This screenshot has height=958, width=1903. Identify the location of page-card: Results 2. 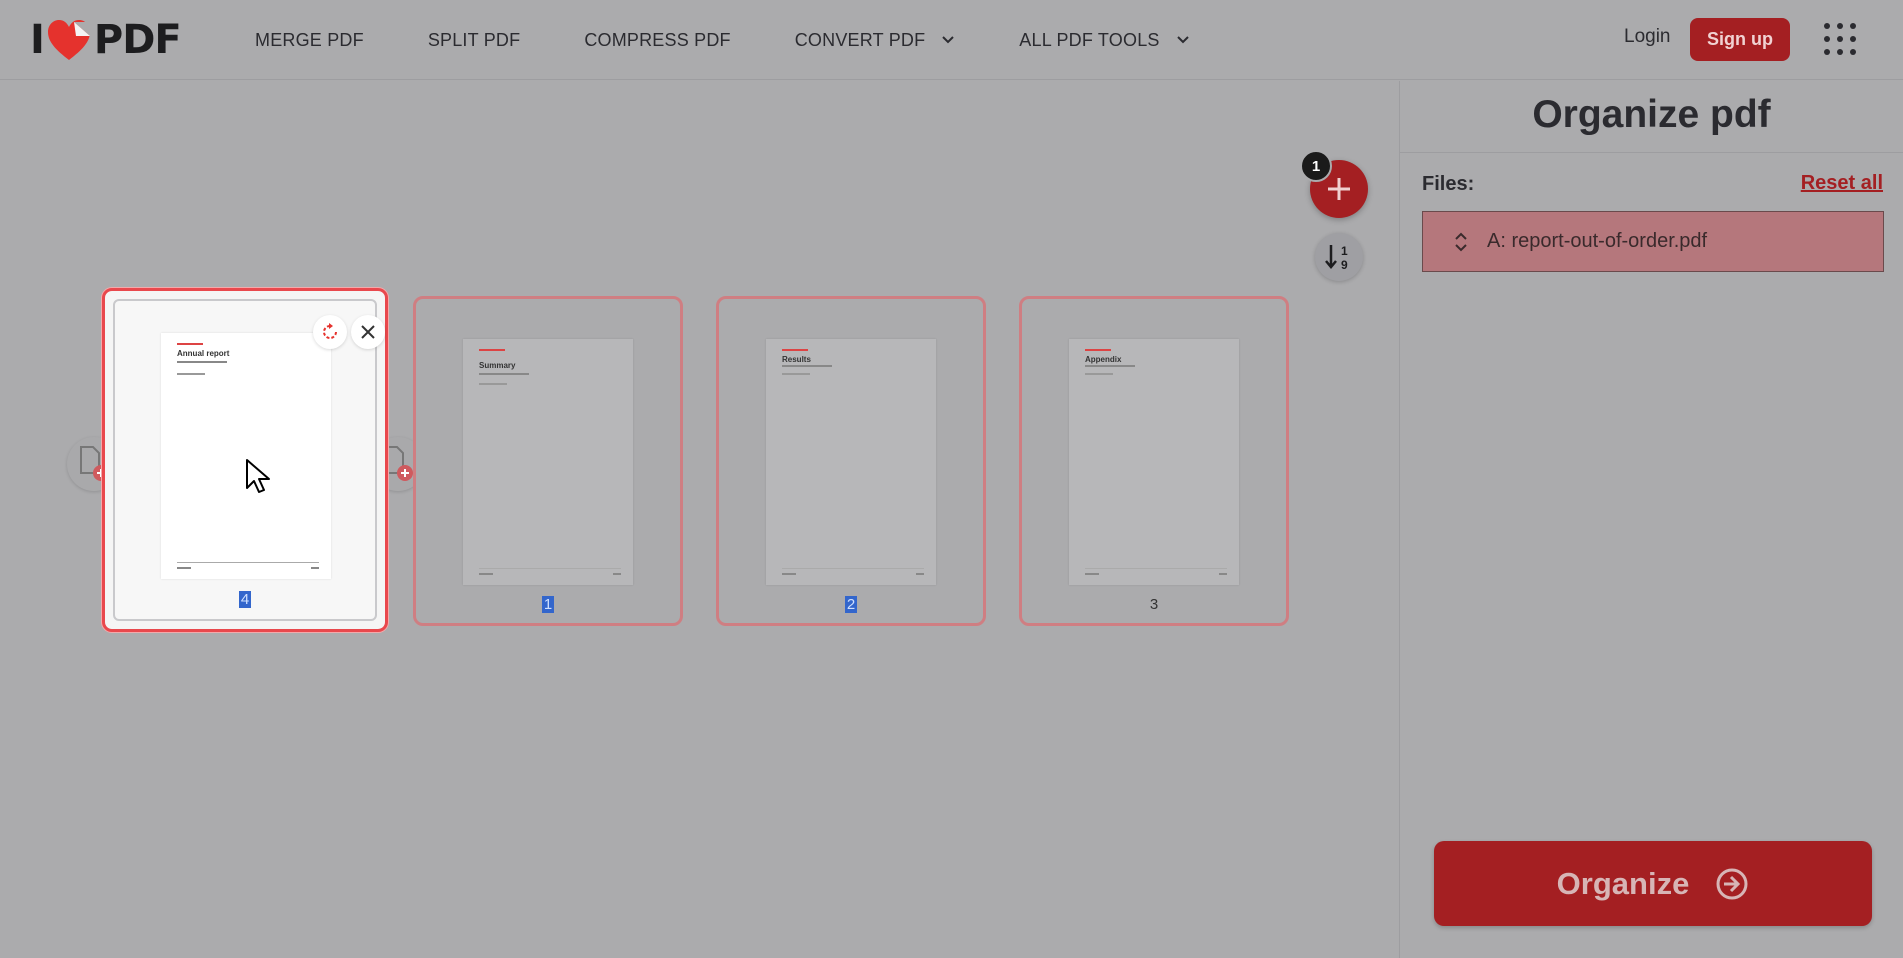
(851, 461).